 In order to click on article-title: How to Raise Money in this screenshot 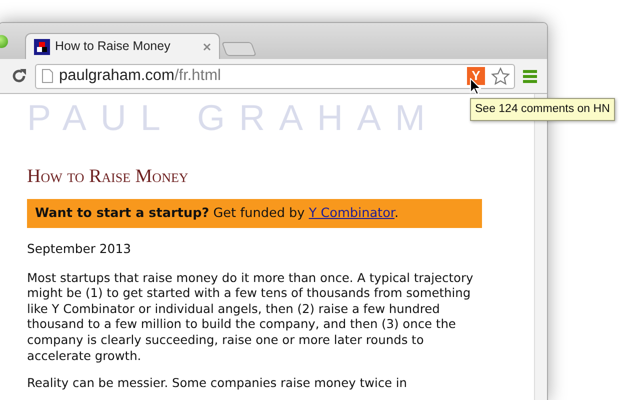, I will do `click(108, 177)`.